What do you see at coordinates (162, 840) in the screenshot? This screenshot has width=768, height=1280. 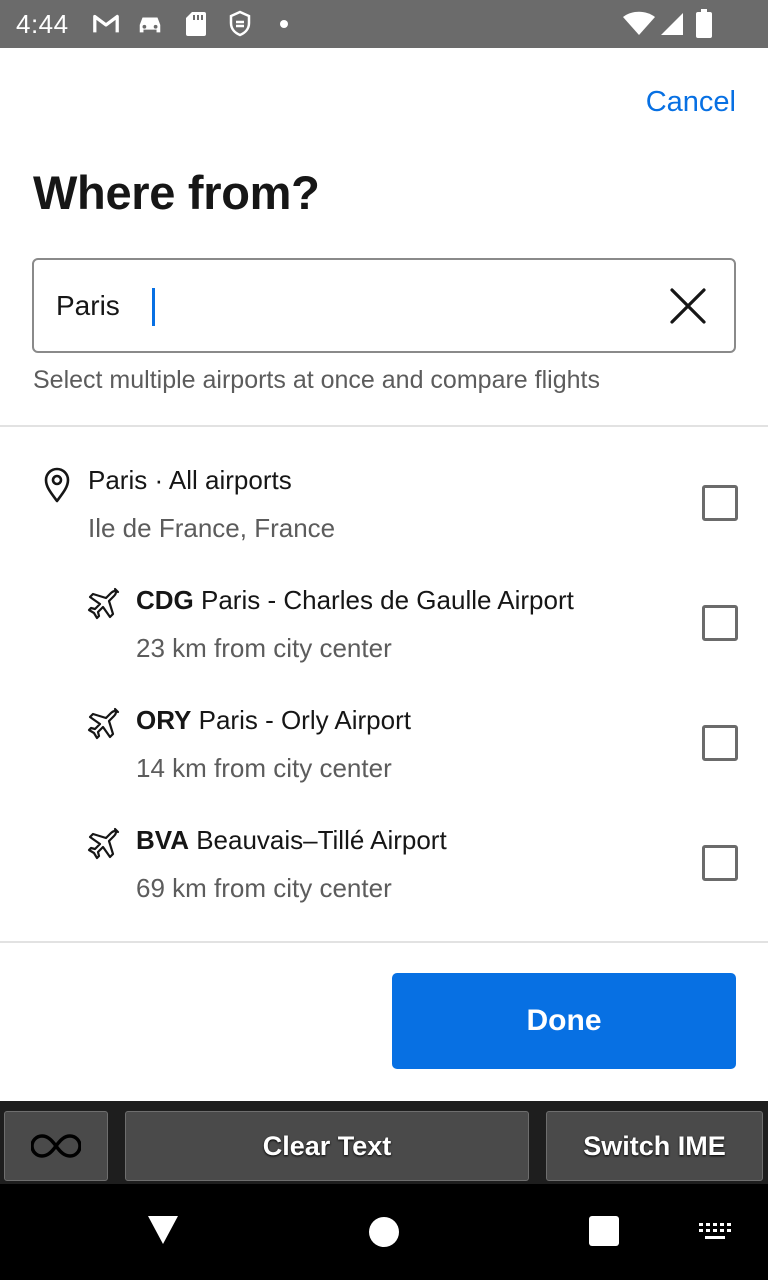 I see `airport-code: BVA` at bounding box center [162, 840].